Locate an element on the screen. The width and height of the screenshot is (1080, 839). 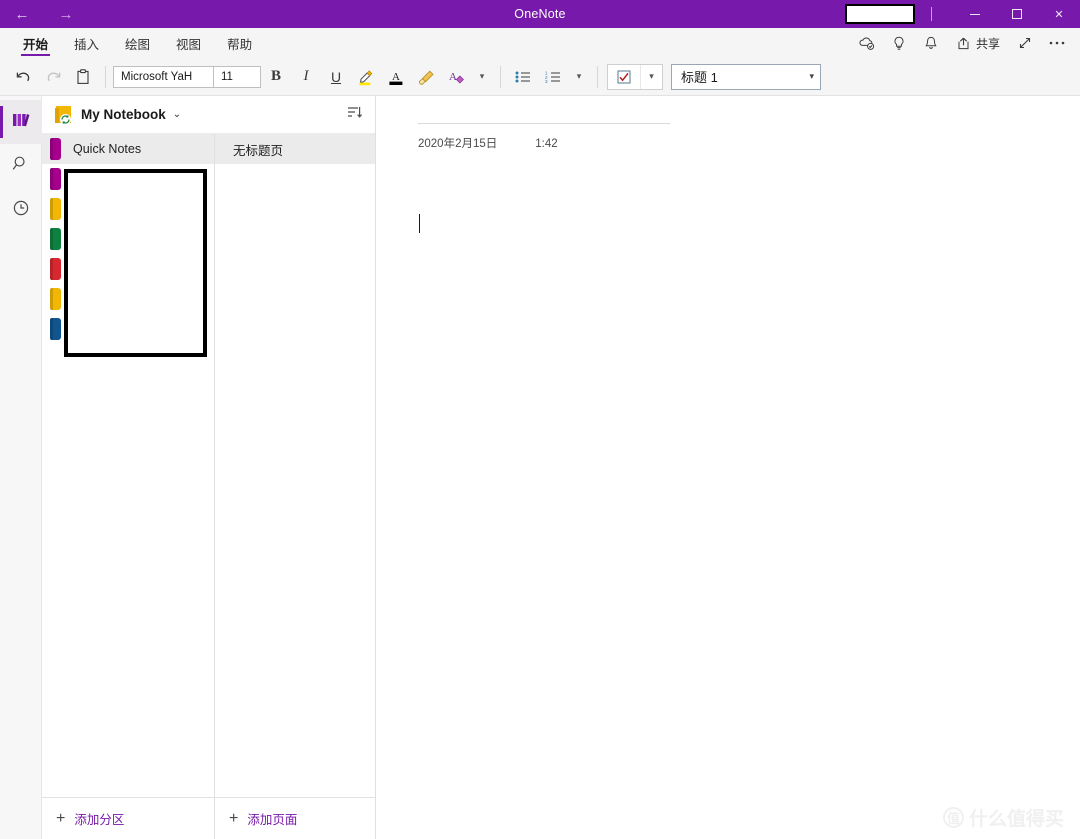
tab-view: 视图 is located at coordinates (188, 43).